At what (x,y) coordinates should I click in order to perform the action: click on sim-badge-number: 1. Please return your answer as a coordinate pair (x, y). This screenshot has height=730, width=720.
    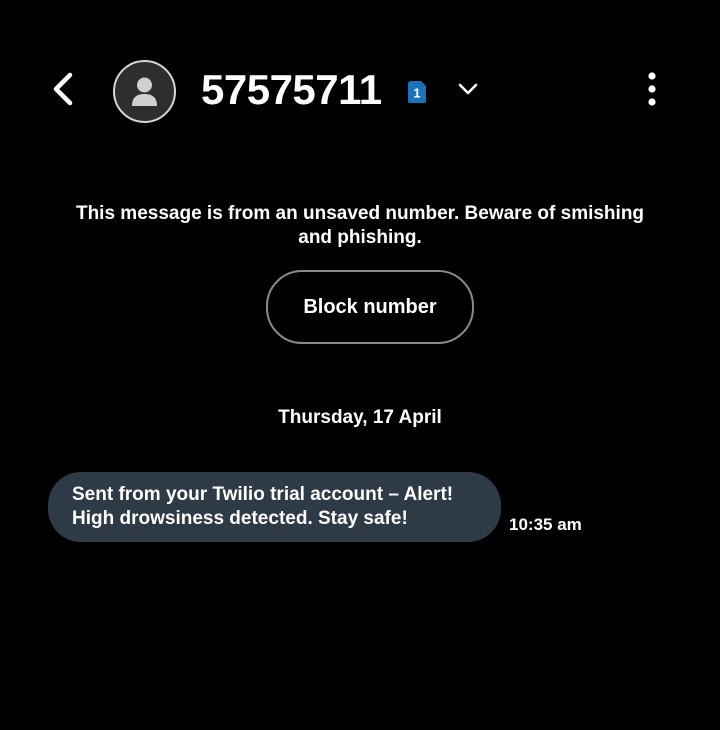
    Looking at the image, I should click on (416, 93).